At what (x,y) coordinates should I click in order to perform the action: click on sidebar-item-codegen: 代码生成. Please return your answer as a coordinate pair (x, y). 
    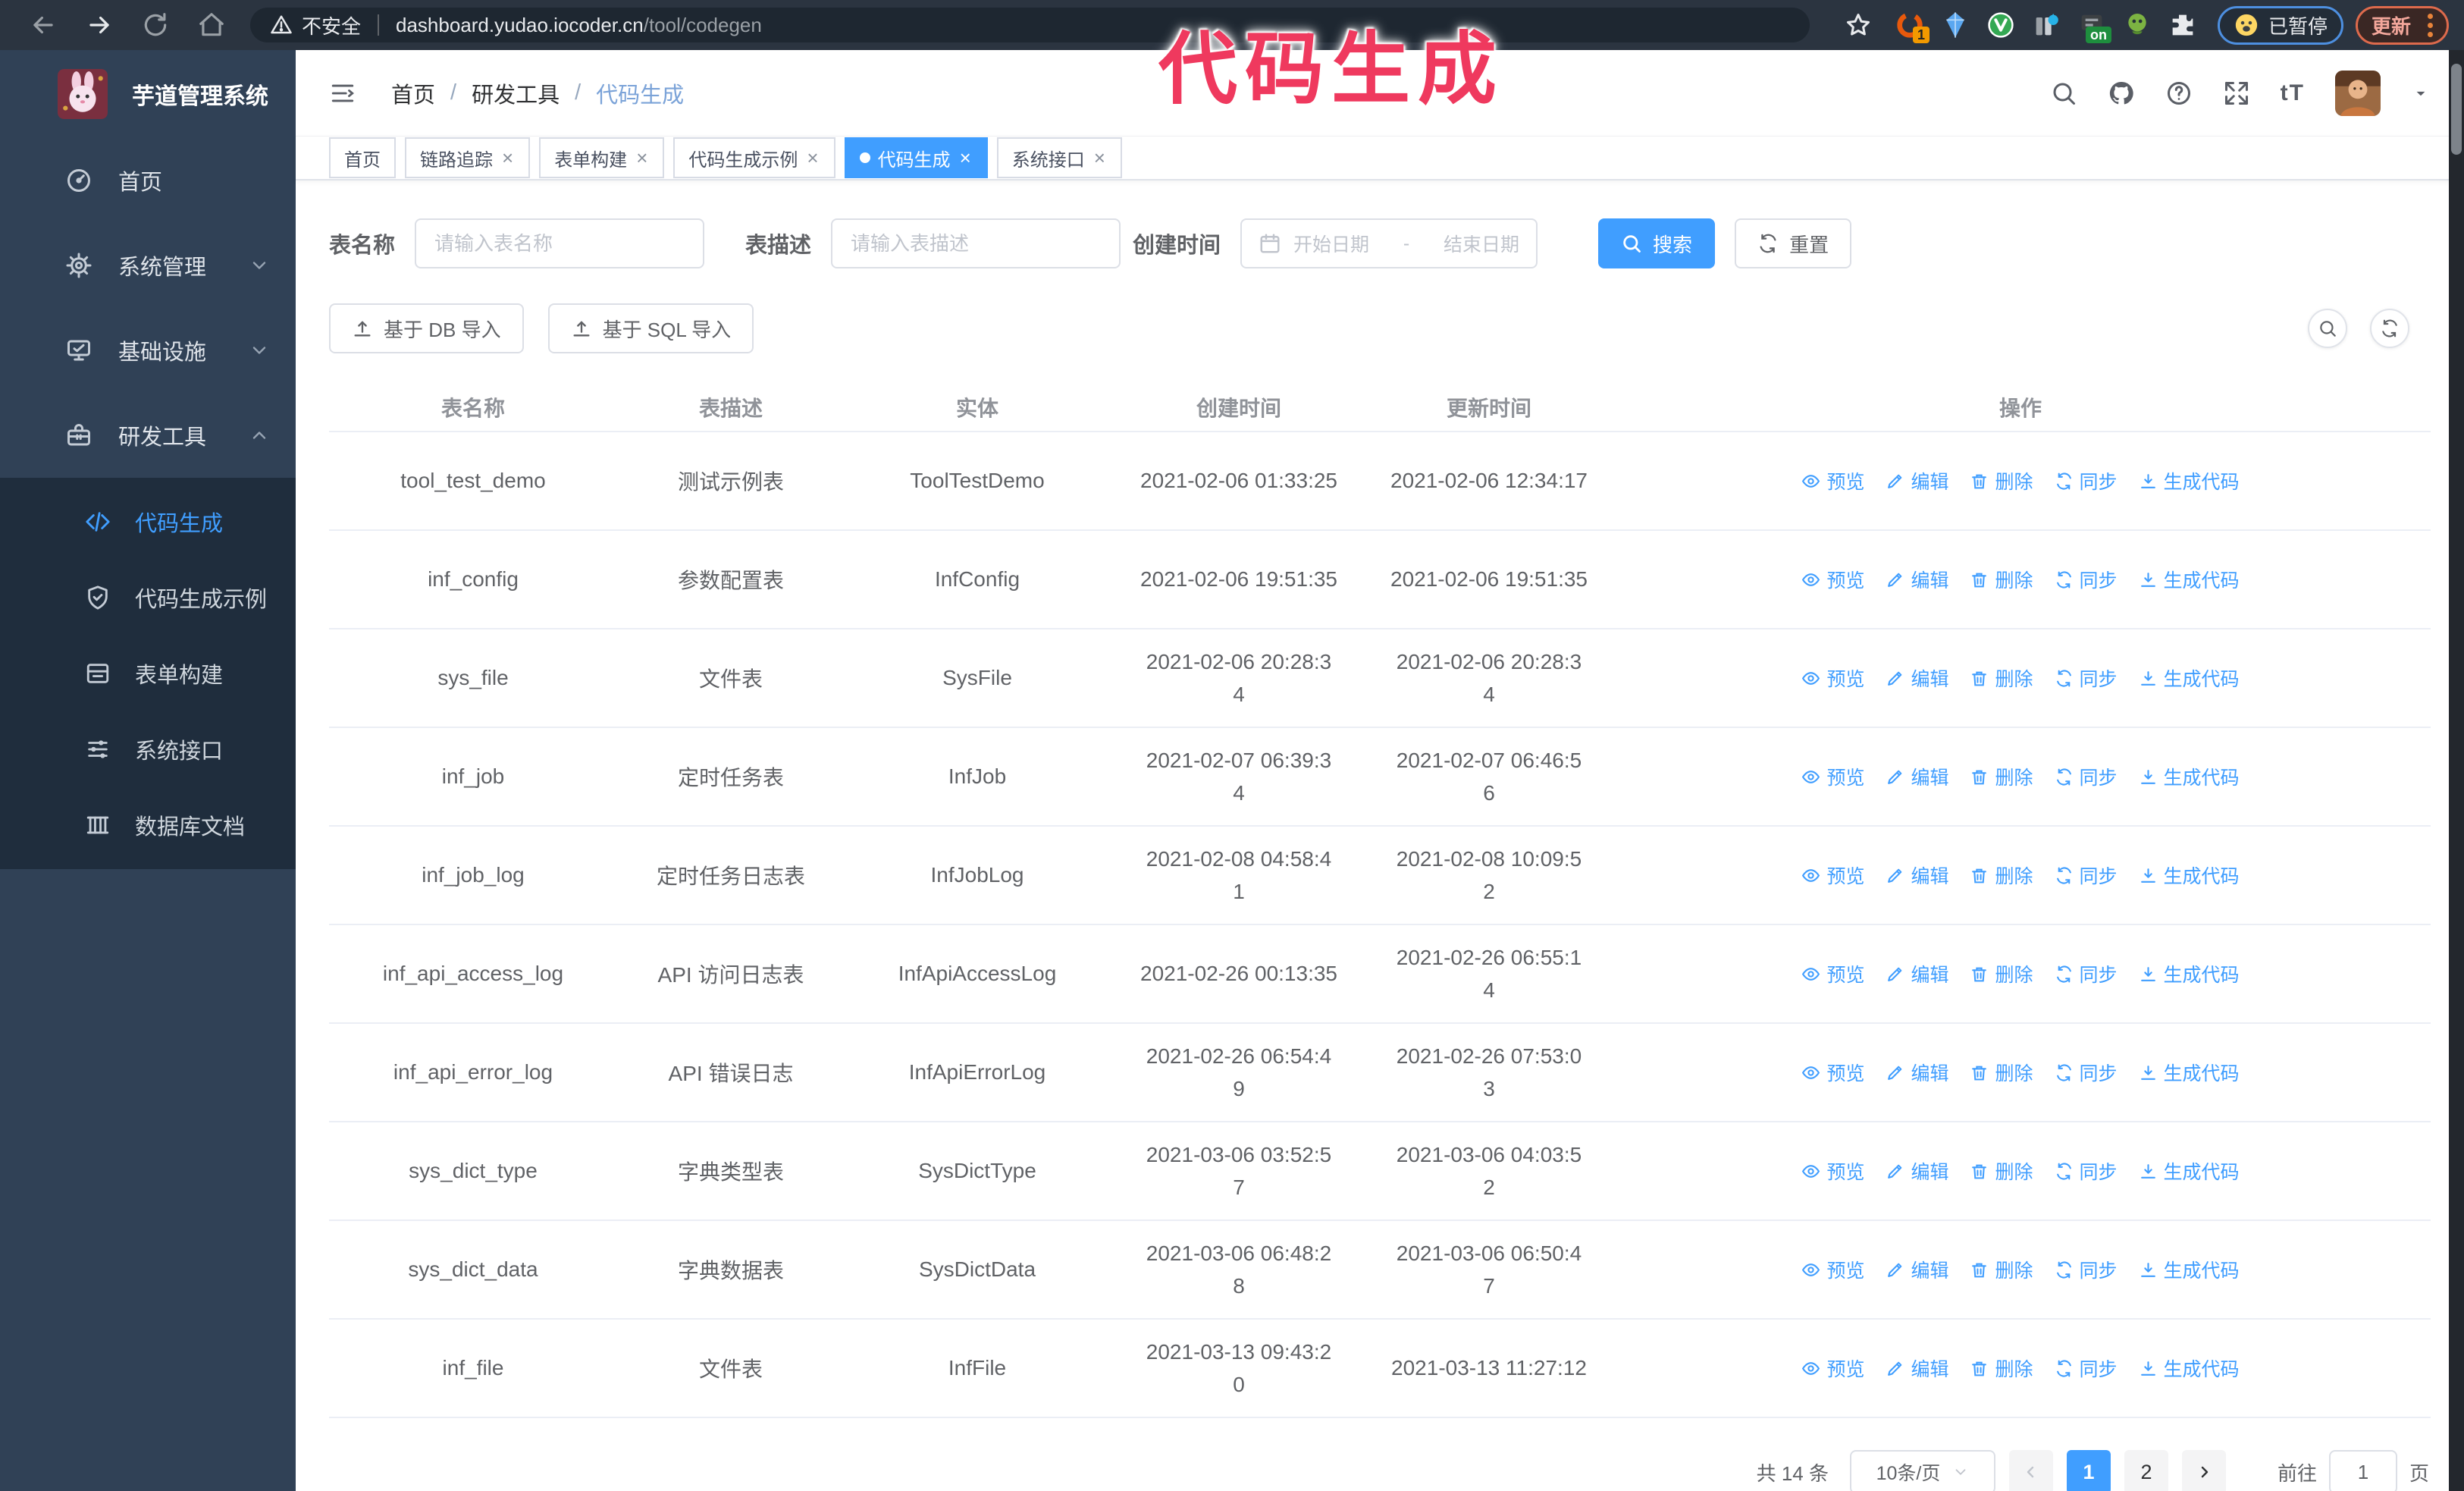
    Looking at the image, I should click on (148, 522).